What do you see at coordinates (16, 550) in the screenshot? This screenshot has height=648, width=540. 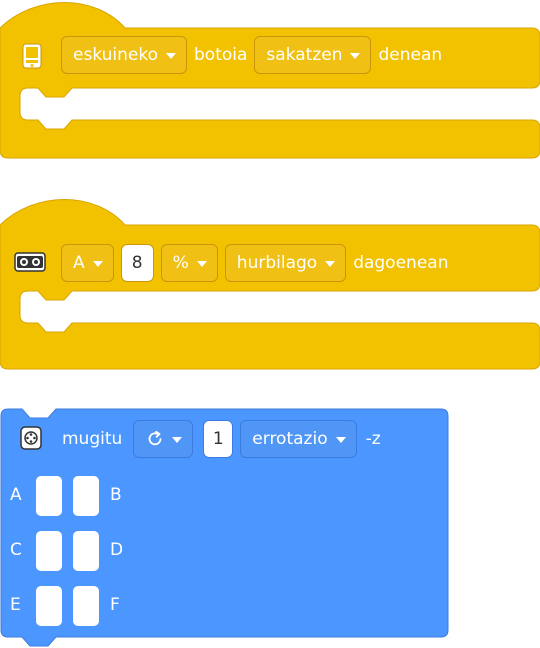 I see `port-label-c: C` at bounding box center [16, 550].